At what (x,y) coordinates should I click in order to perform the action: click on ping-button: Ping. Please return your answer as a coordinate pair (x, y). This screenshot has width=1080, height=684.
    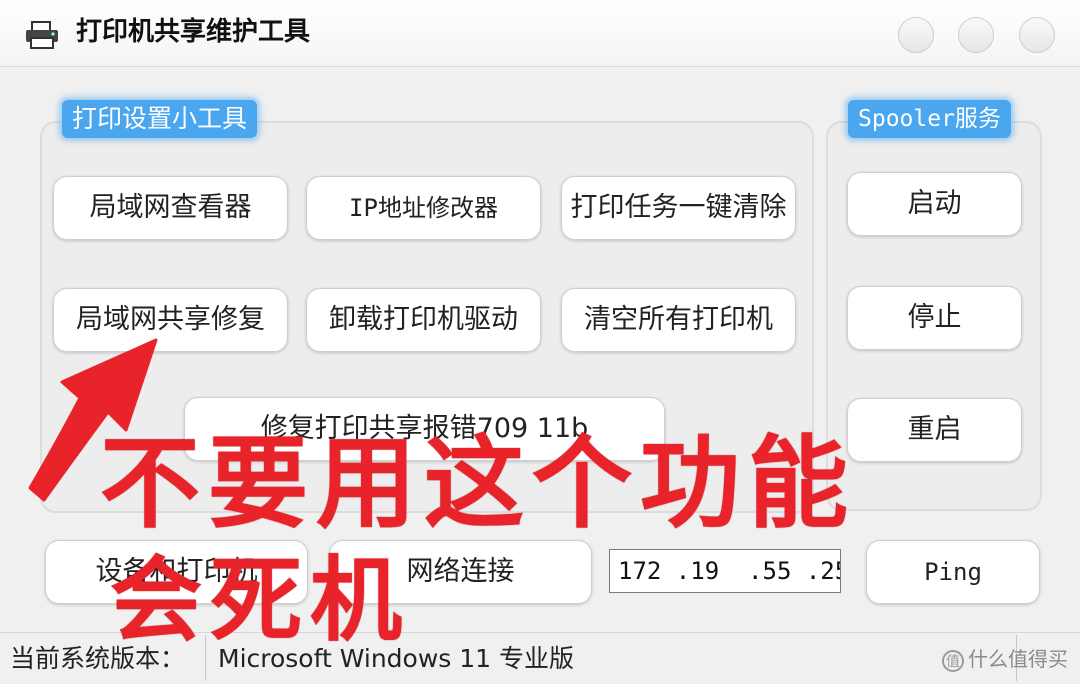
    Looking at the image, I should click on (953, 572).